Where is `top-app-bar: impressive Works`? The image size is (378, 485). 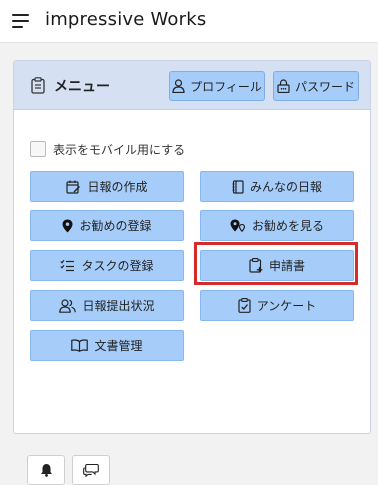
top-app-bar: impressive Works is located at coordinates (189, 21).